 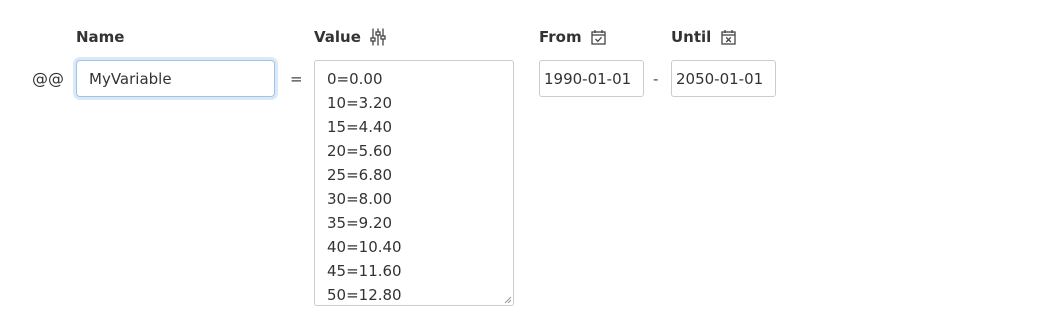 I want to click on value-line: 45=11.60, so click(x=364, y=271).